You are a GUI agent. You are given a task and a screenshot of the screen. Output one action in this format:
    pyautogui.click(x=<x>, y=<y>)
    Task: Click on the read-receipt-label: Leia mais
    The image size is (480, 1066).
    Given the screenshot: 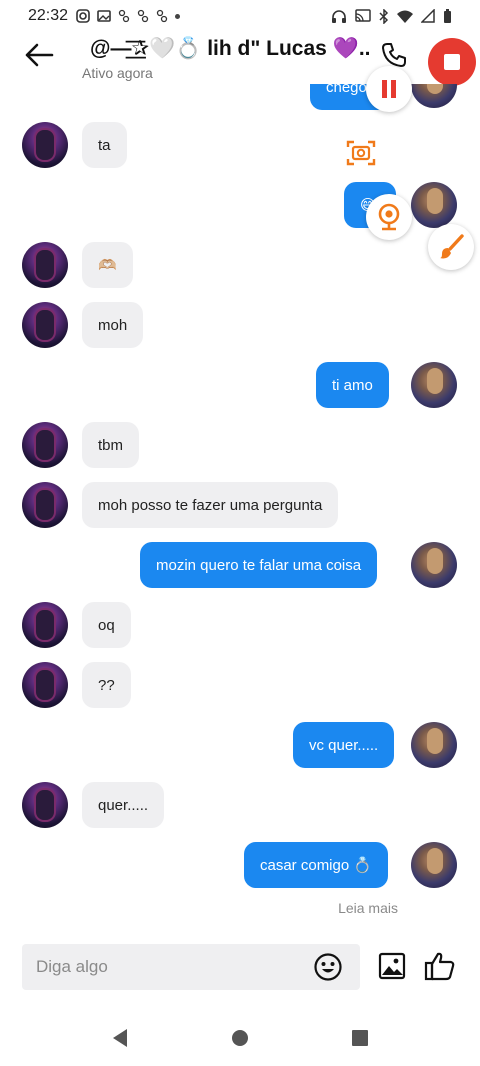 What is the action you would take?
    pyautogui.click(x=368, y=908)
    